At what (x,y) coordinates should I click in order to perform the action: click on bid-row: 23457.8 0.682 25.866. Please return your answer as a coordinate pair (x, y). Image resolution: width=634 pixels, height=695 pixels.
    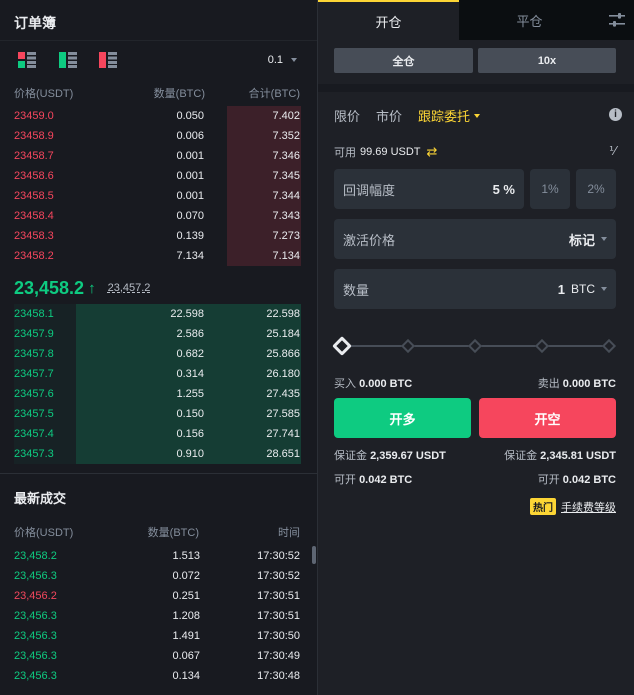
    Looking at the image, I should click on (158, 354).